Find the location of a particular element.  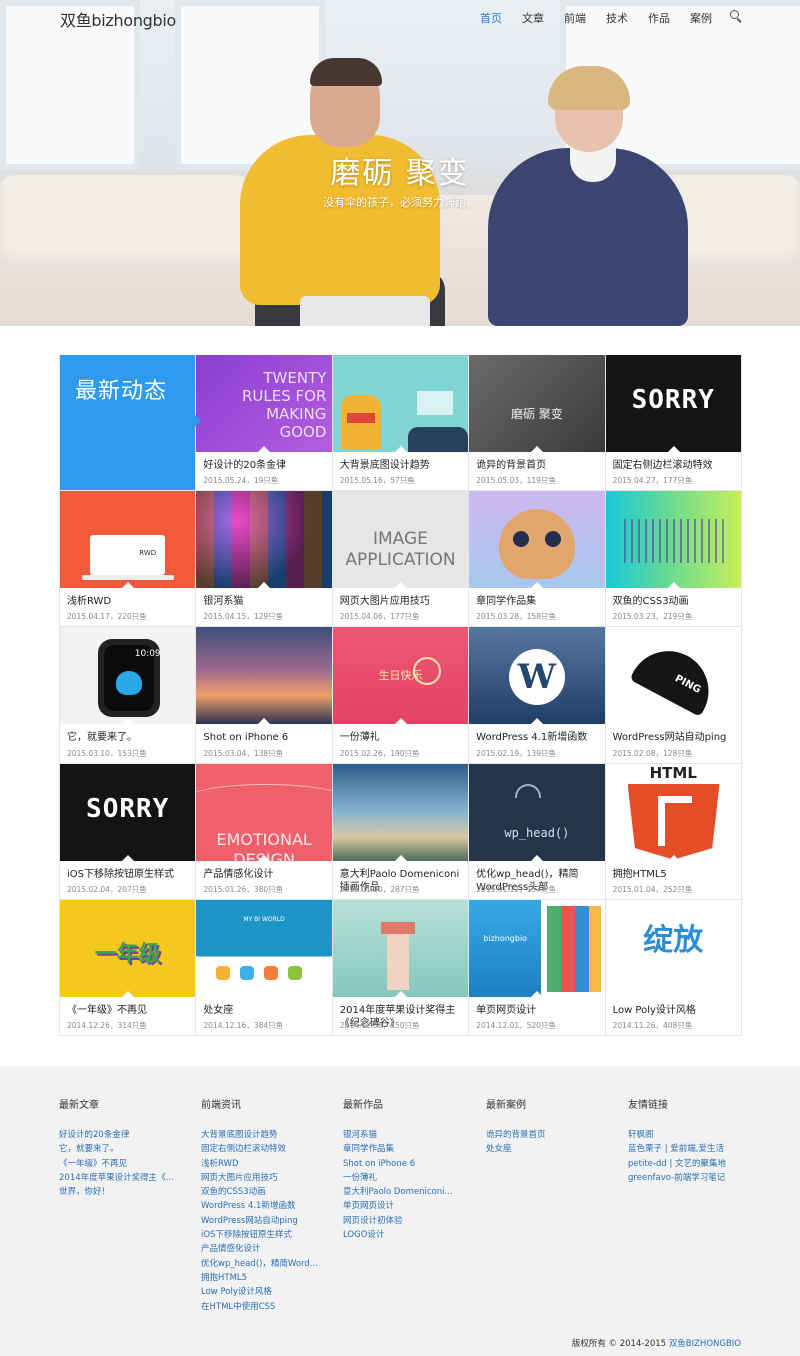

post-tile: W WordPress 4.1新增函数 2015.02.19，139只鱼 is located at coordinates (537, 695).